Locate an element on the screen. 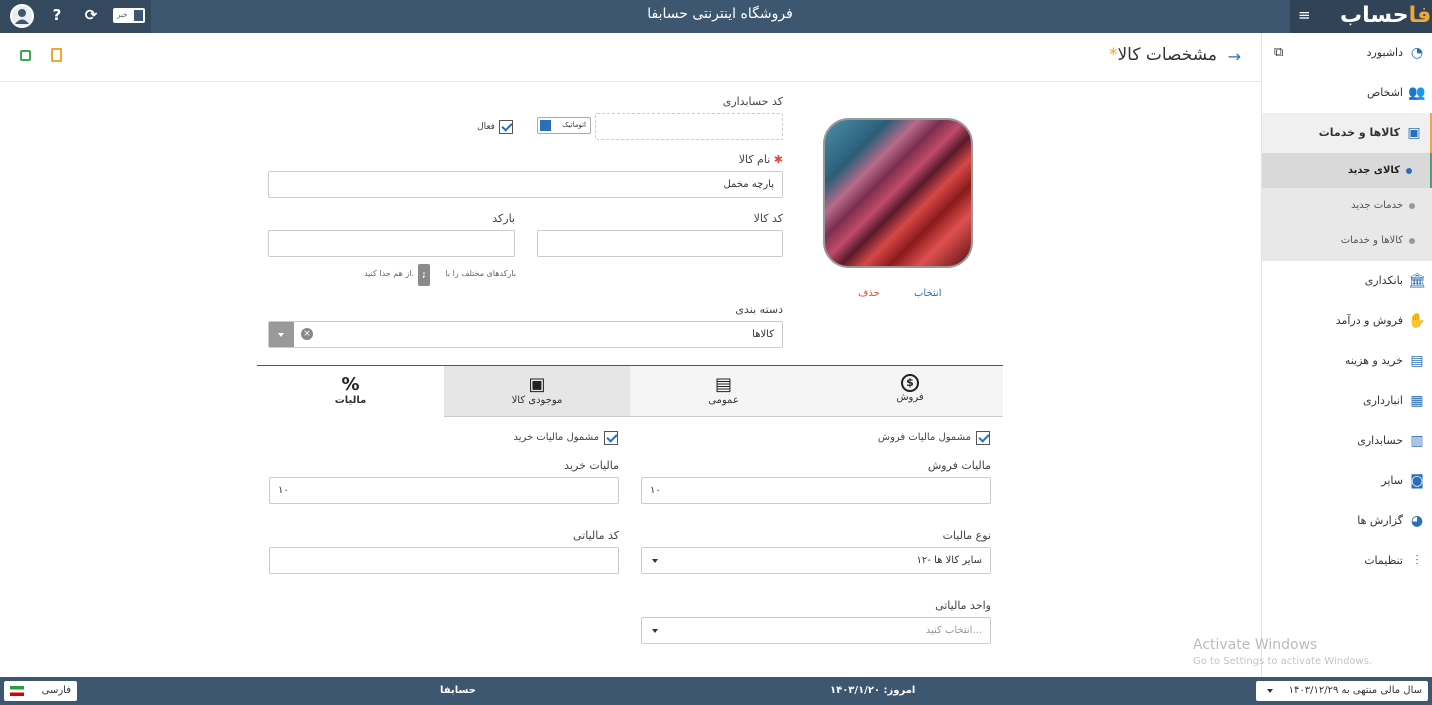  category-value: کالاها is located at coordinates (763, 334).